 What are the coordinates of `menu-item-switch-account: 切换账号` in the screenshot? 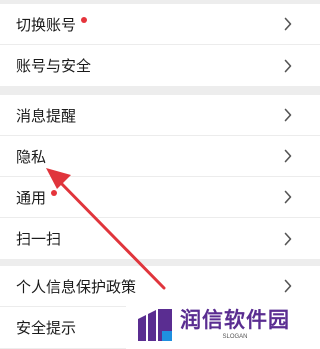 It's located at (160, 24).